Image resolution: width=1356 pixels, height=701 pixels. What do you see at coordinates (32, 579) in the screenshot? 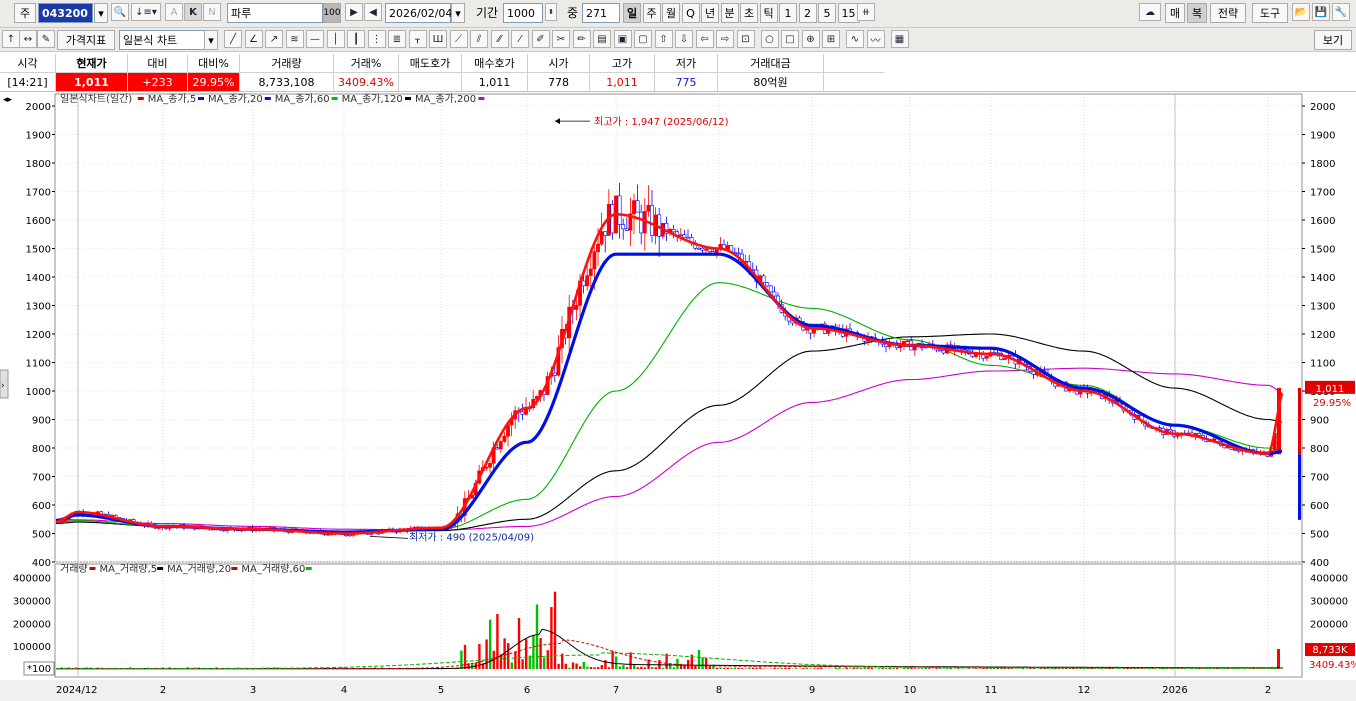
I see `vol-tick-left: 400000` at bounding box center [32, 579].